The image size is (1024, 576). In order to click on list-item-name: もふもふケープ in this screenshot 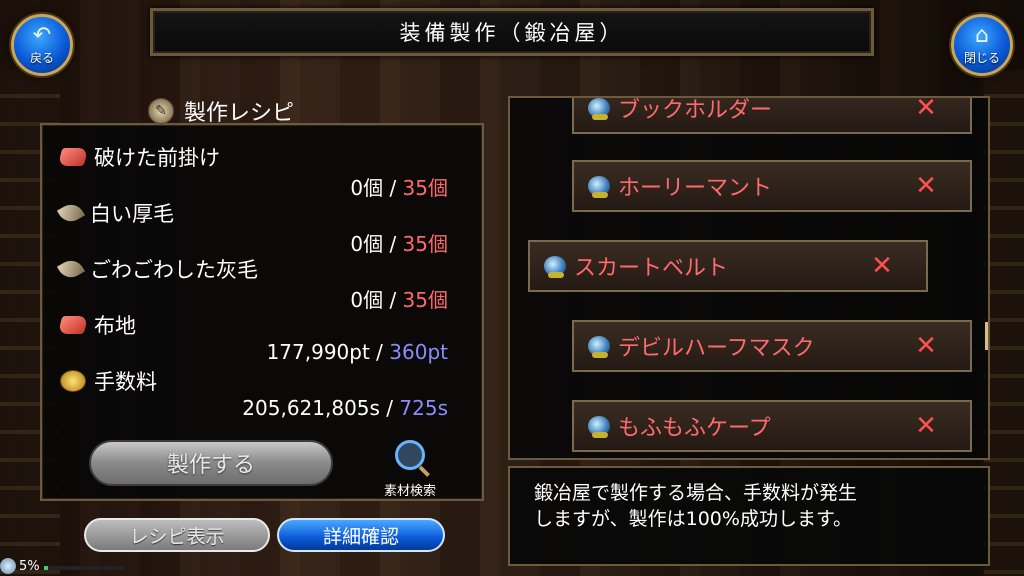, I will do `click(694, 428)`.